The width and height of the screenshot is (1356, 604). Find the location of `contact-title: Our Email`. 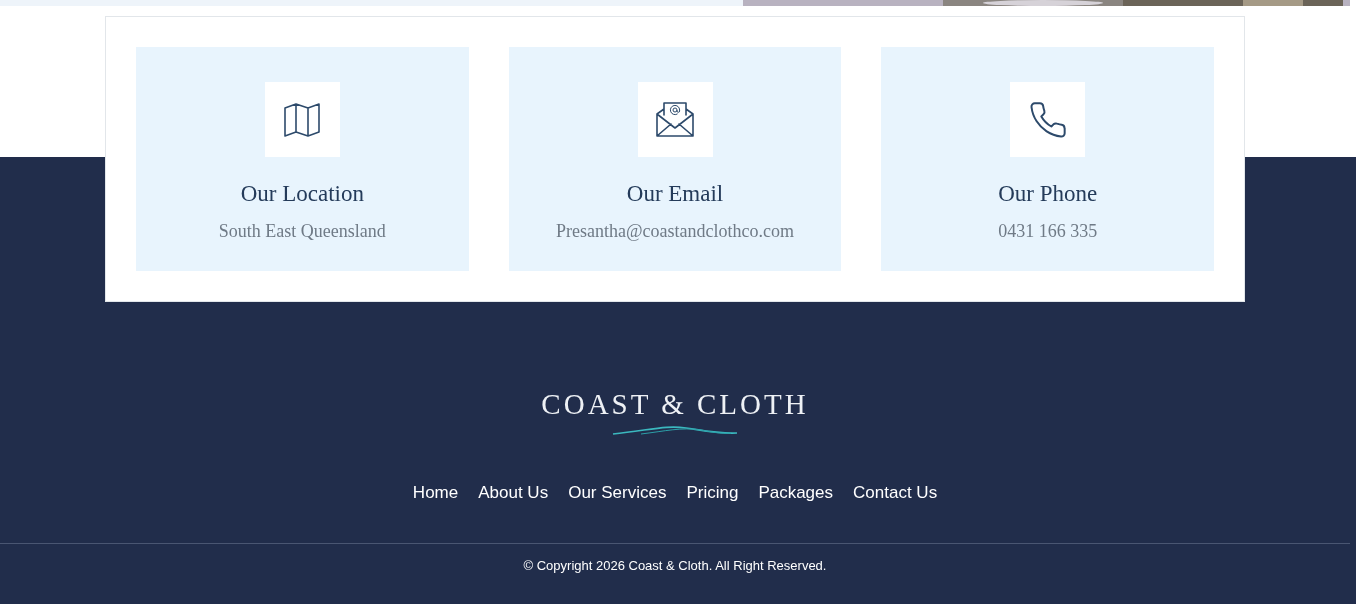

contact-title: Our Email is located at coordinates (675, 194).